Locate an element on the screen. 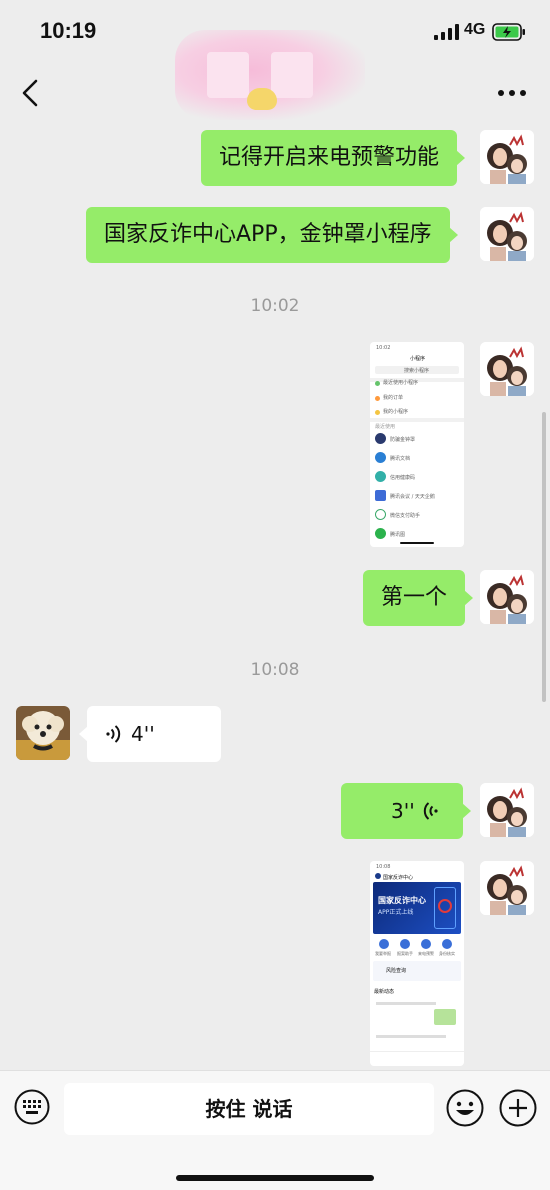 The image size is (550, 1190). chat-header is located at coordinates (275, 77).